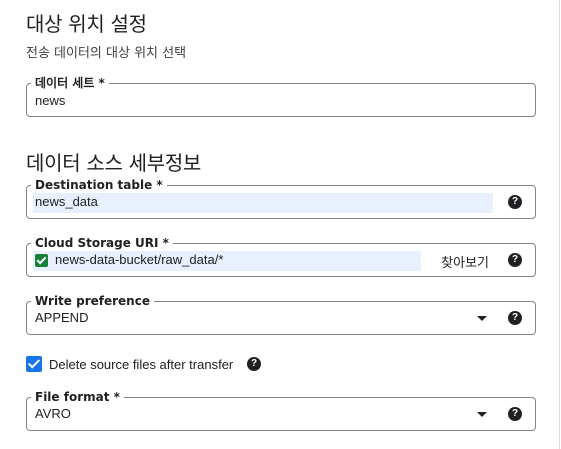 This screenshot has height=449, width=561. What do you see at coordinates (281, 314) in the screenshot?
I see `write-preference-select: Write preference APPEND ?` at bounding box center [281, 314].